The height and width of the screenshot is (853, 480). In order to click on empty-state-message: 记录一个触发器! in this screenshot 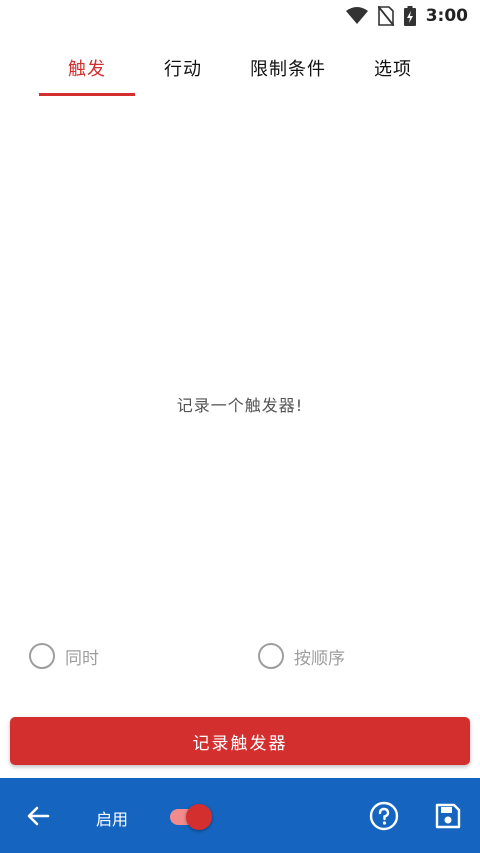, I will do `click(240, 405)`.